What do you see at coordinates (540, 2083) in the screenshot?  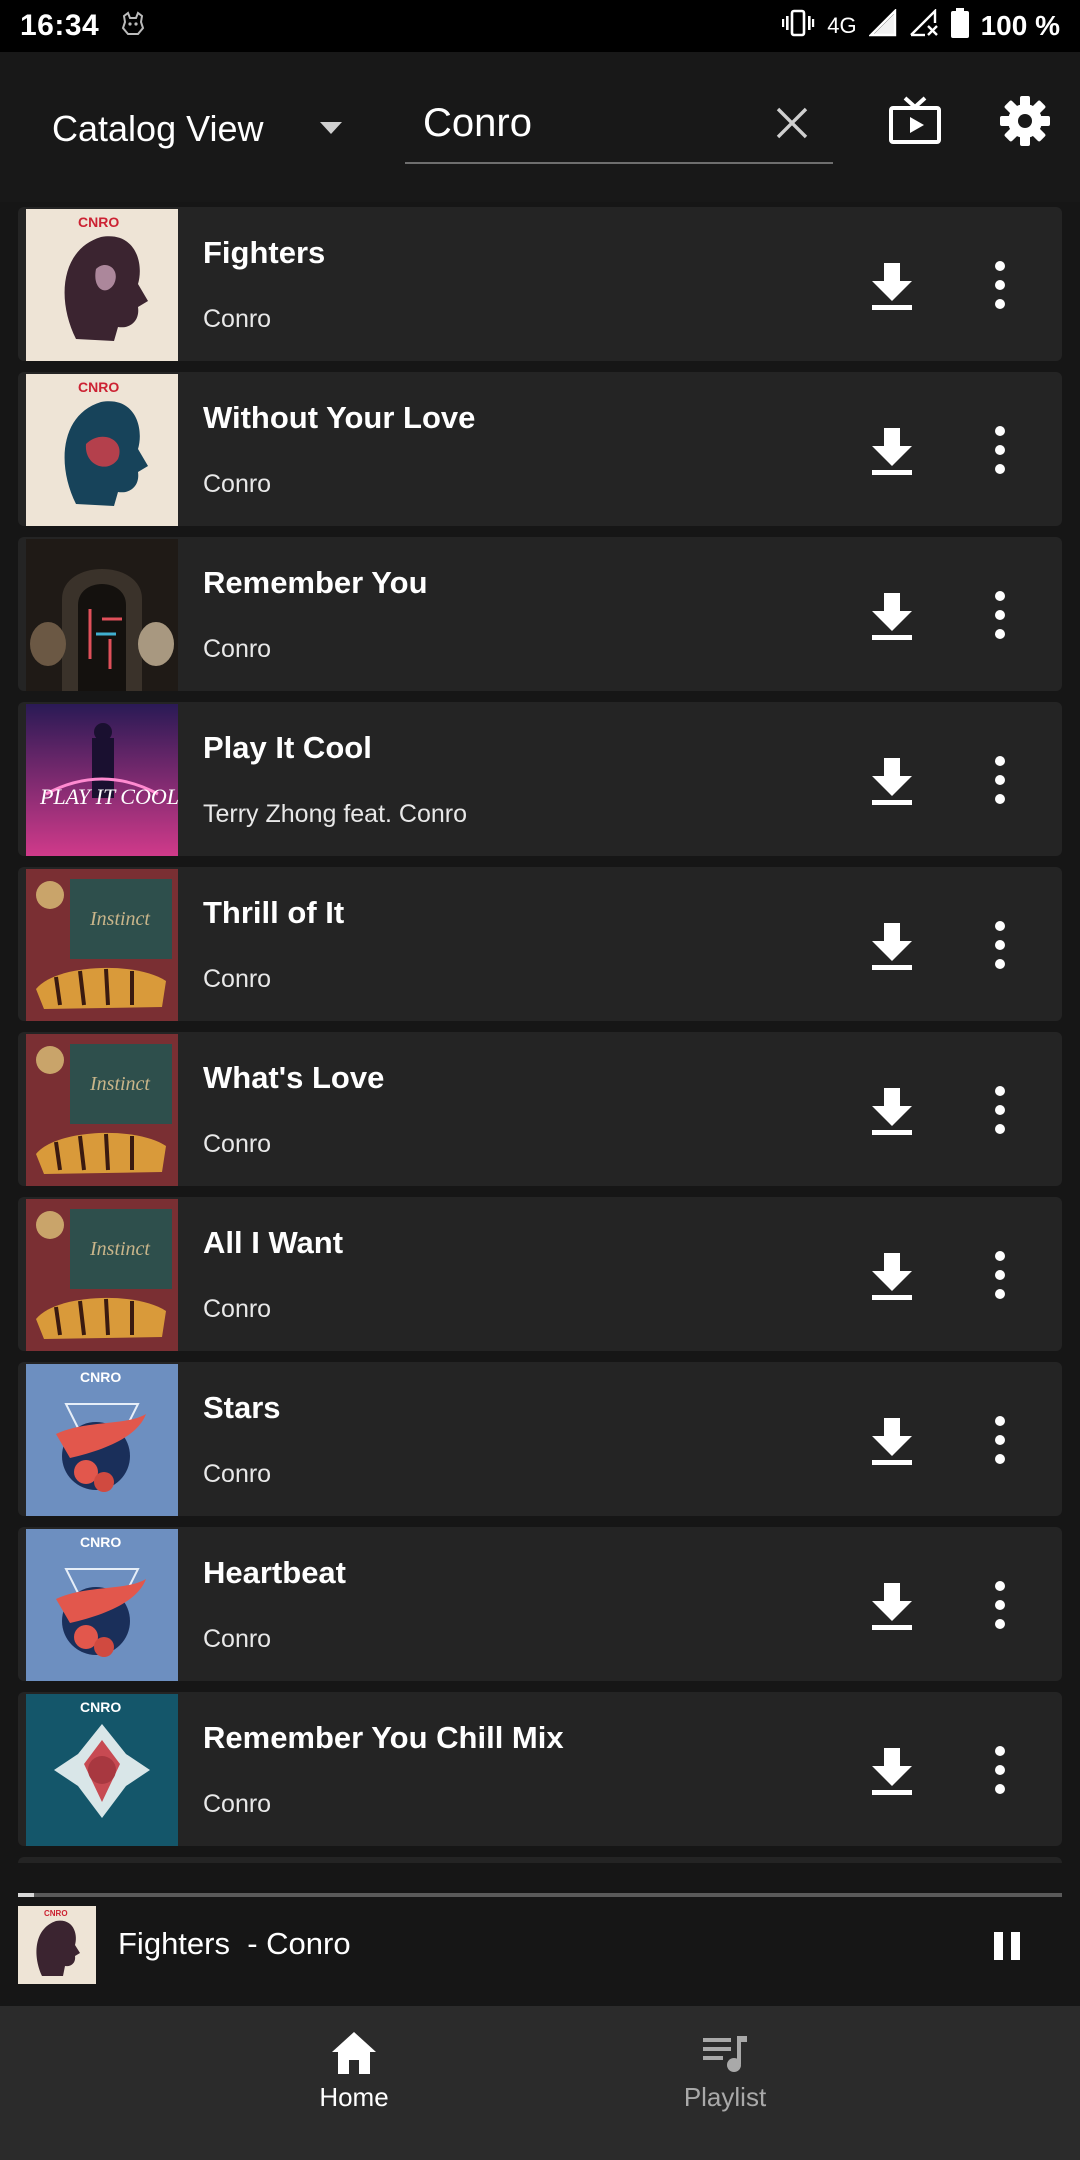 I see `bottom-navigation: Home Playlist` at bounding box center [540, 2083].